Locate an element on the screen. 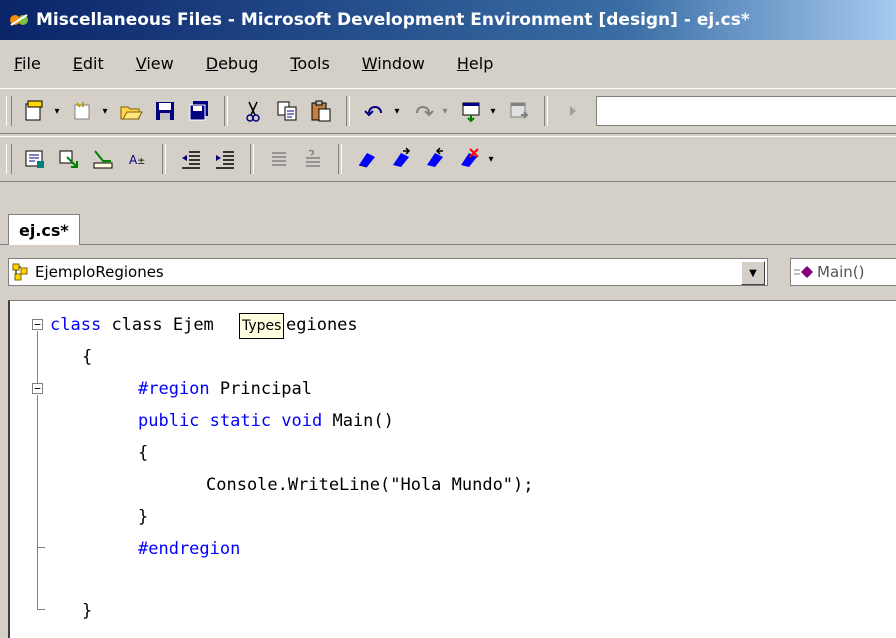  code-line-7: } is located at coordinates (143, 517).